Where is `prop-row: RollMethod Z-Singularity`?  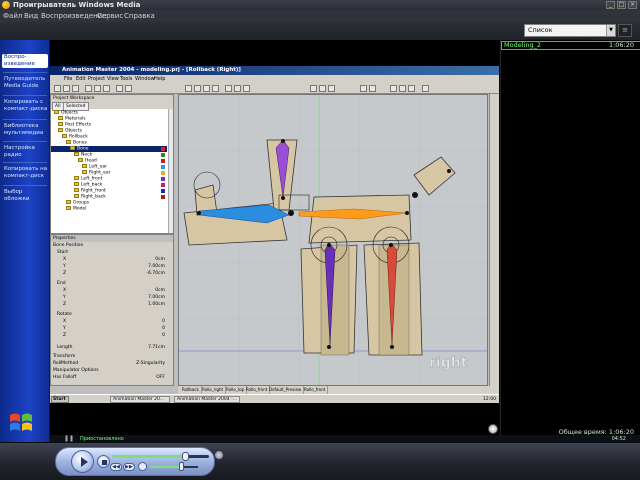
prop-row: RollMethod Z-Singularity is located at coordinates (109, 363).